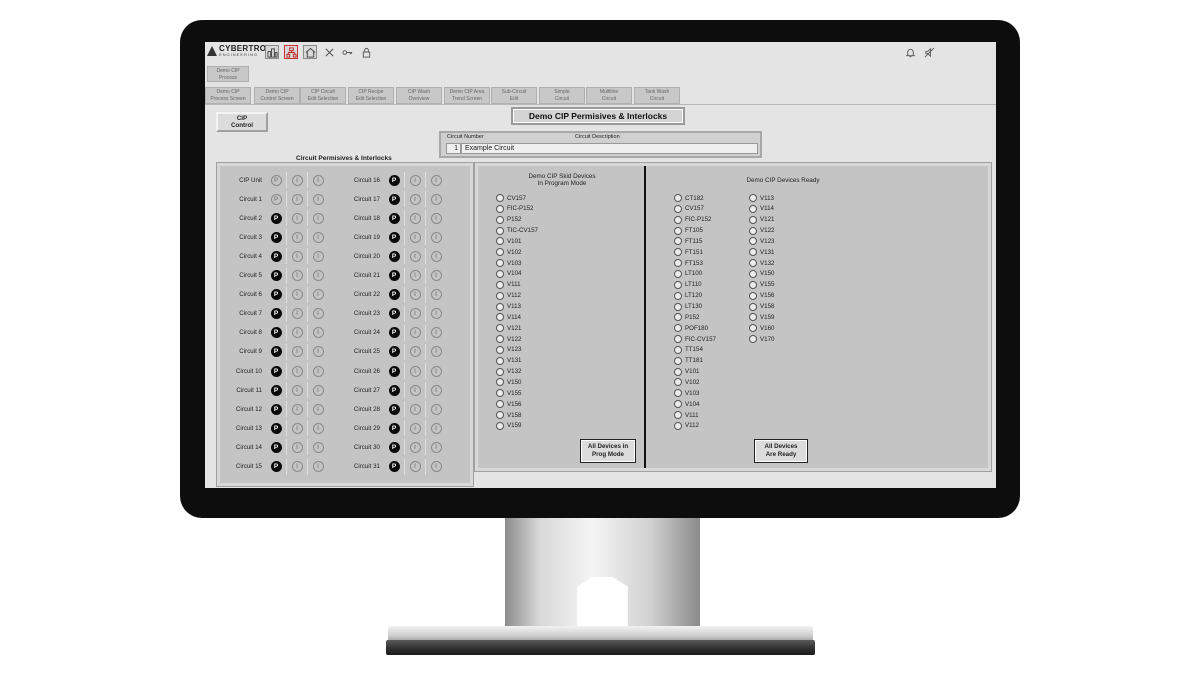 The image size is (1200, 675). What do you see at coordinates (508, 404) in the screenshot?
I see `device-item: V156` at bounding box center [508, 404].